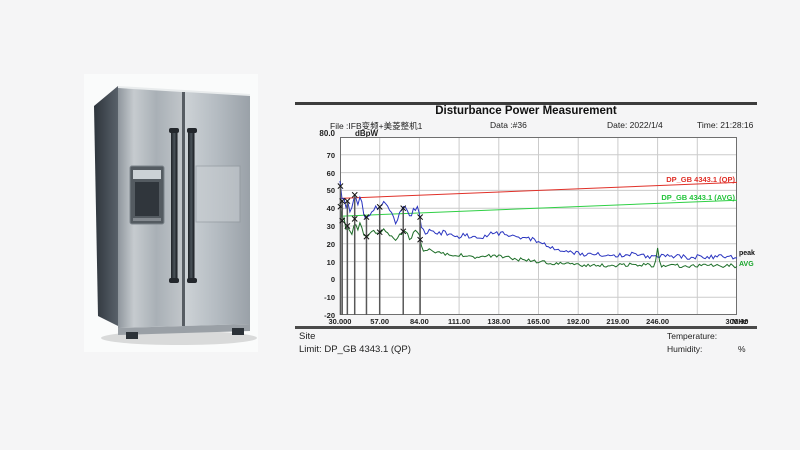 This screenshot has width=800, height=450. What do you see at coordinates (330, 191) in the screenshot?
I see `y-tick-label: 50` at bounding box center [330, 191].